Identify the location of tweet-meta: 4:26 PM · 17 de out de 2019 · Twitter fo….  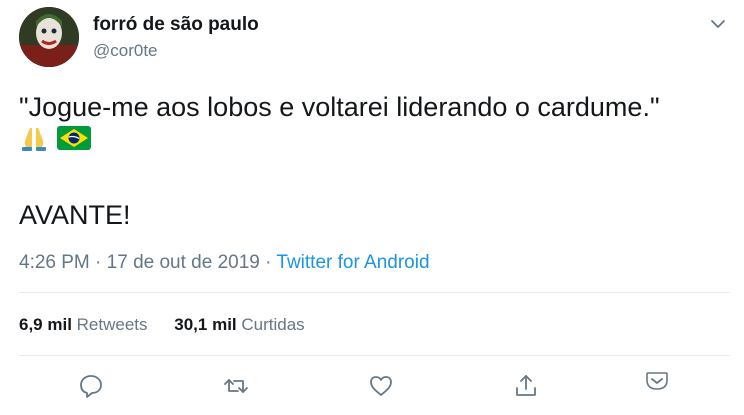
(224, 263).